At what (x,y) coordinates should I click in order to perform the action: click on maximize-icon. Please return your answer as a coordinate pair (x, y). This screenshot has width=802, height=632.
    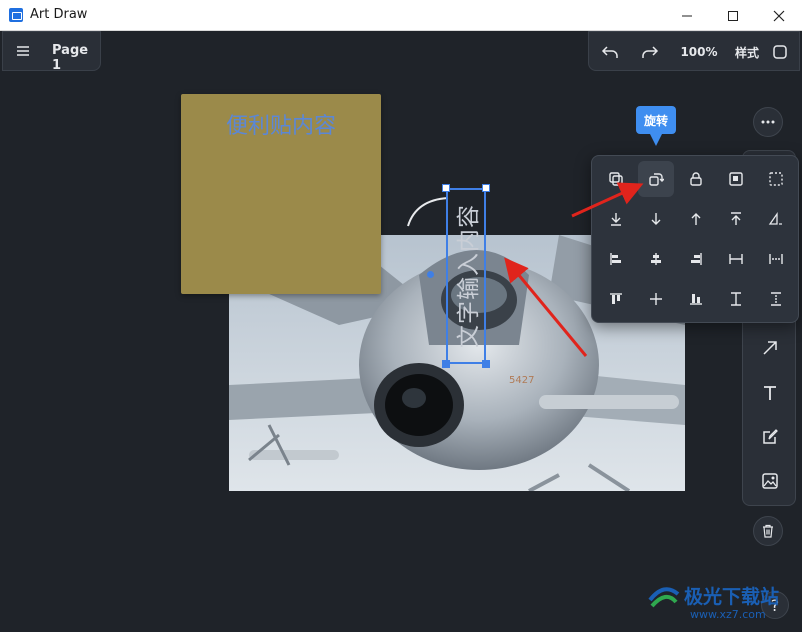
    Looking at the image, I should click on (733, 15).